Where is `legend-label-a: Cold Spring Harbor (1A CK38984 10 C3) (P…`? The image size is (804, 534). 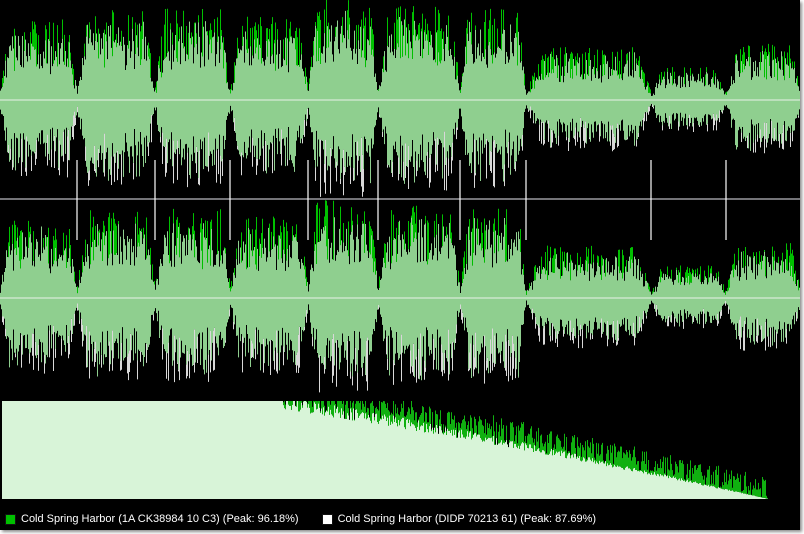
legend-label-a: Cold Spring Harbor (1A CK38984 10 C3) (P… is located at coordinates (160, 519).